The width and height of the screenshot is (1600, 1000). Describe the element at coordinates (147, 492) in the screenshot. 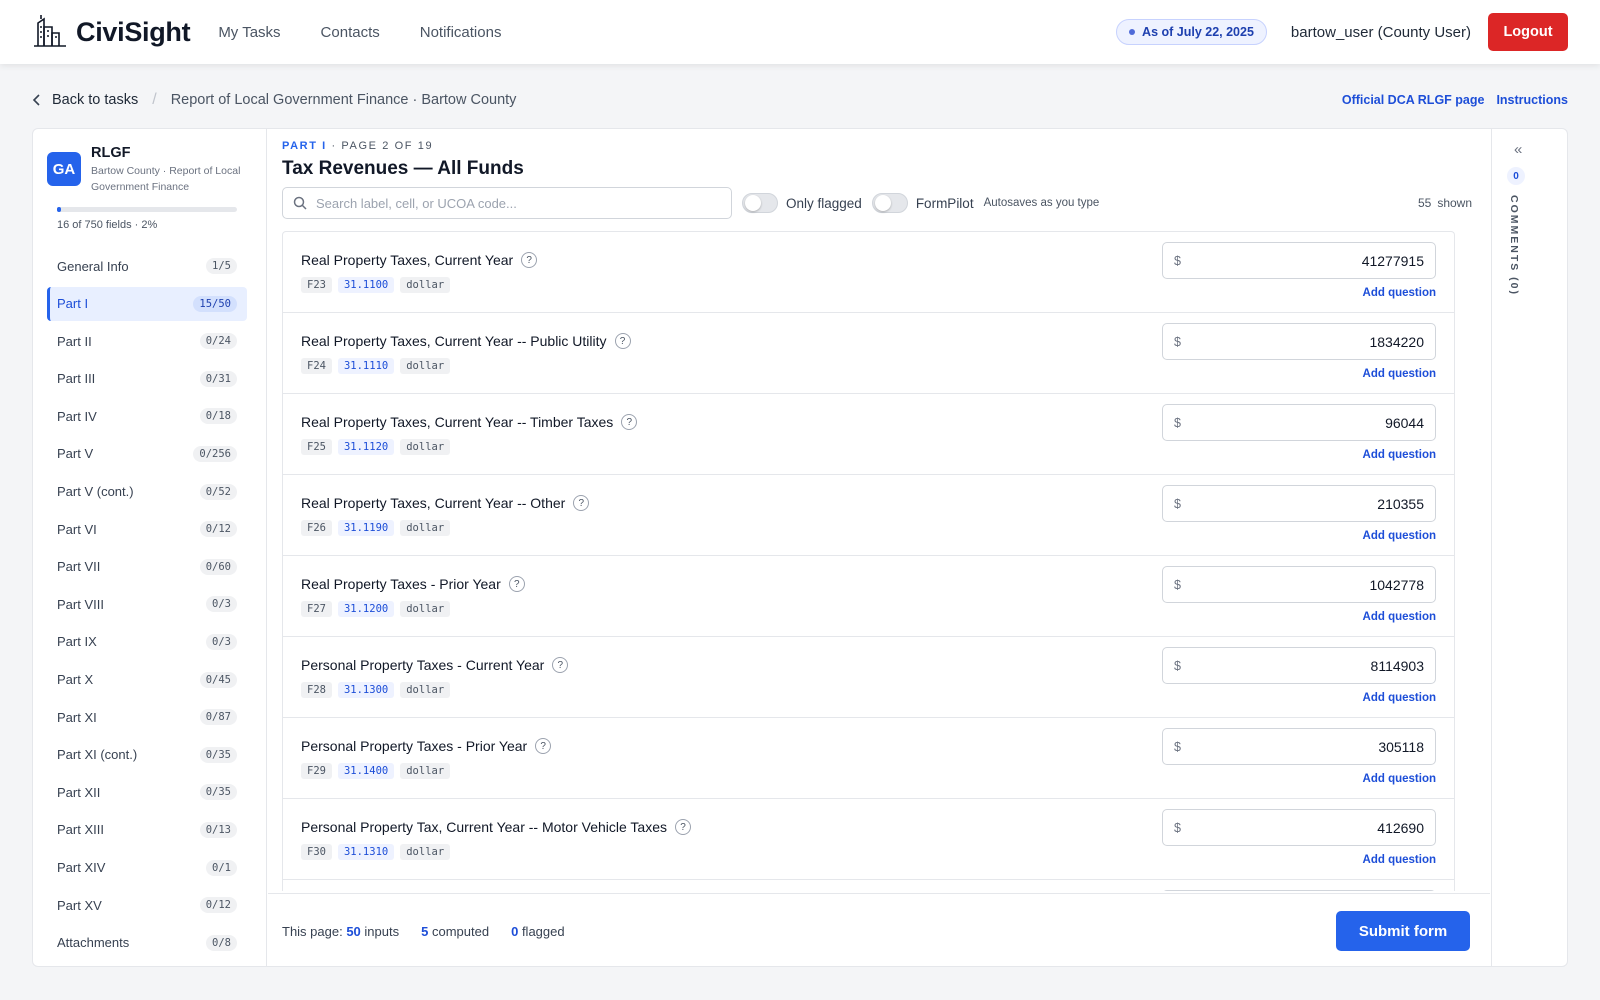

I see `sidebar-part-item: Part V (cont.) 0/52` at that location.